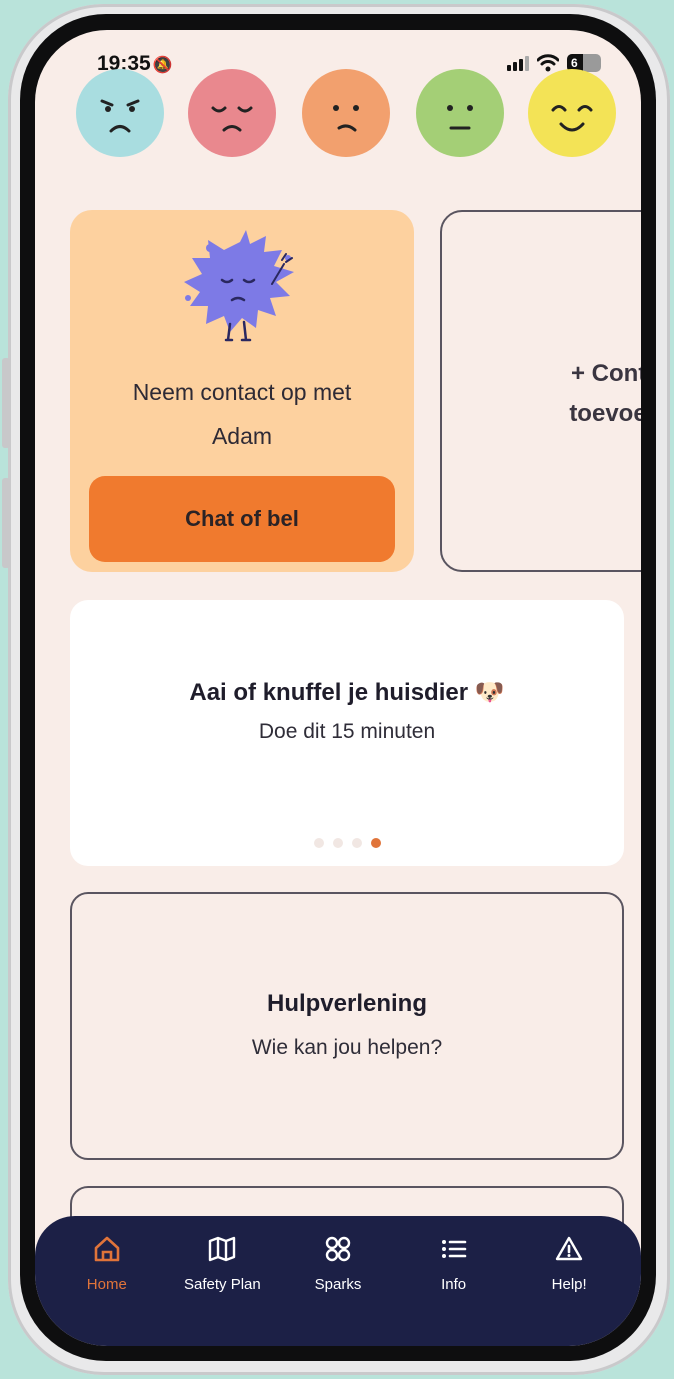 This screenshot has width=674, height=1379. I want to click on add-contact-line1: + Contac, so click(605, 373).